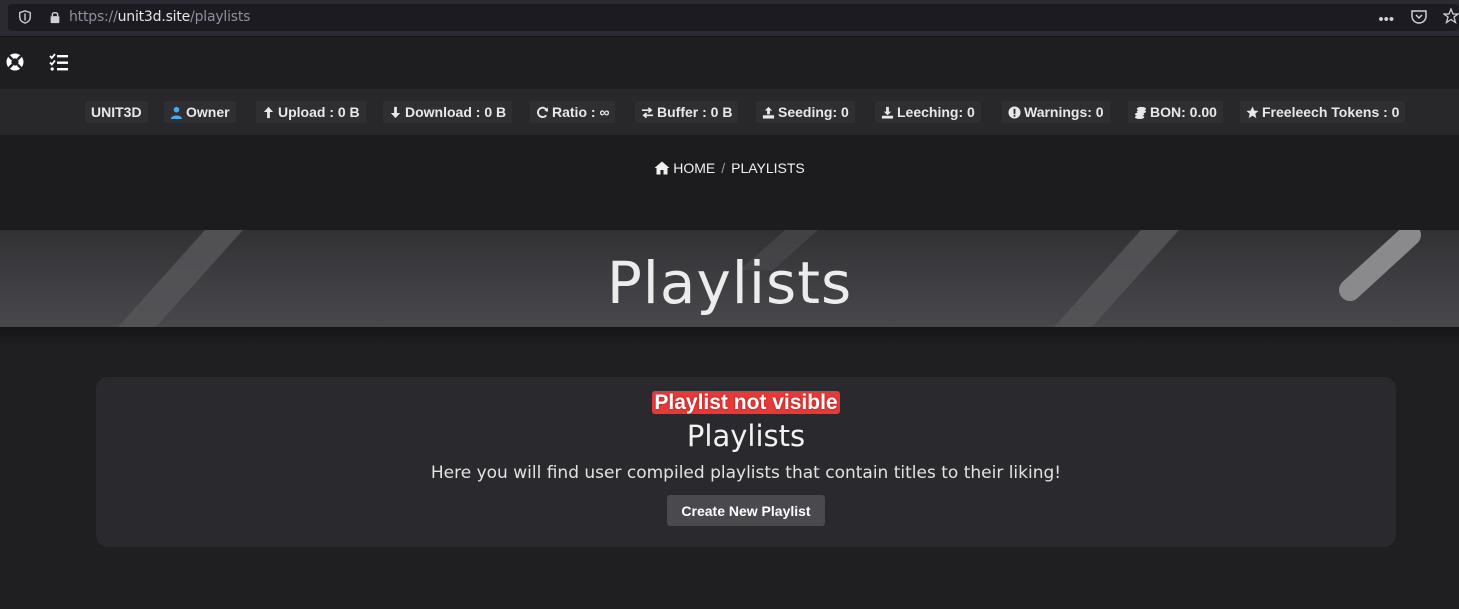 The height and width of the screenshot is (609, 1459). I want to click on arrow-up-icon, so click(268, 112).